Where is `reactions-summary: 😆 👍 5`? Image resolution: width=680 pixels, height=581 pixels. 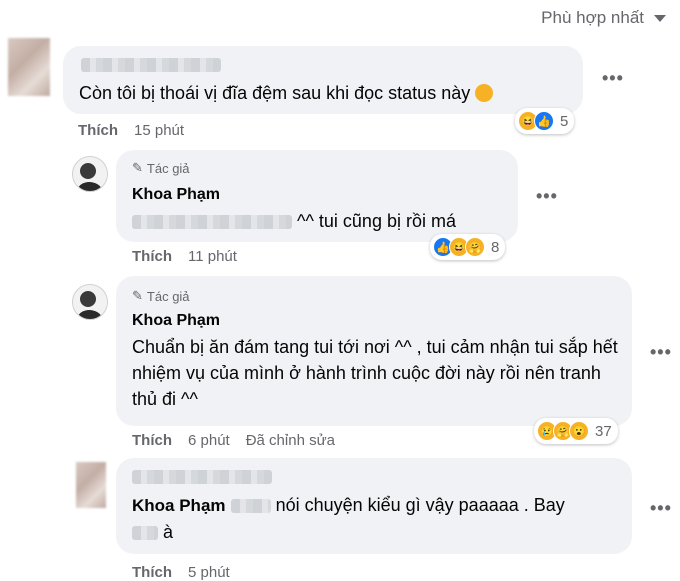
reactions-summary: 😆 👍 5 is located at coordinates (545, 121).